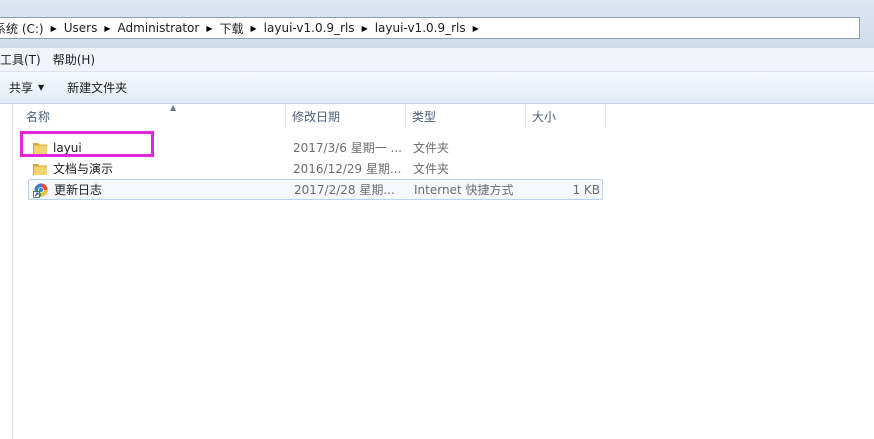  I want to click on column-header-type-label: 类型, so click(424, 116).